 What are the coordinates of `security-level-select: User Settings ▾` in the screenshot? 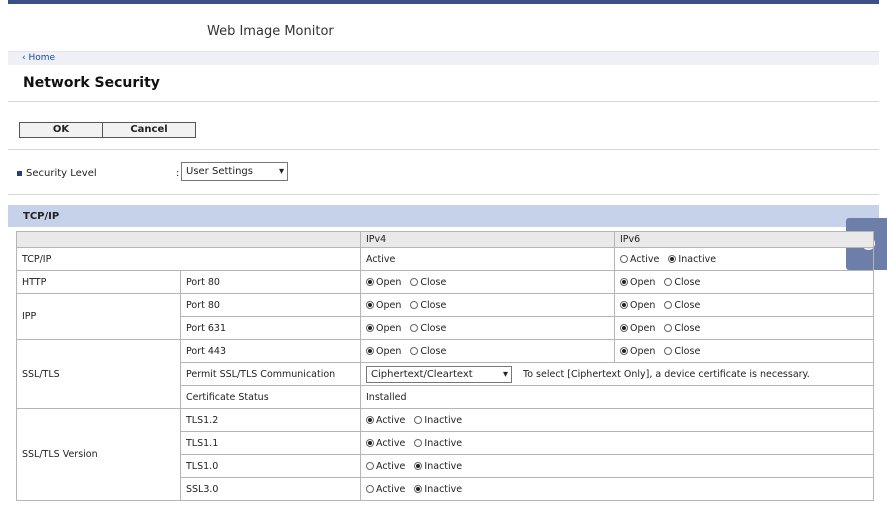 It's located at (234, 171).